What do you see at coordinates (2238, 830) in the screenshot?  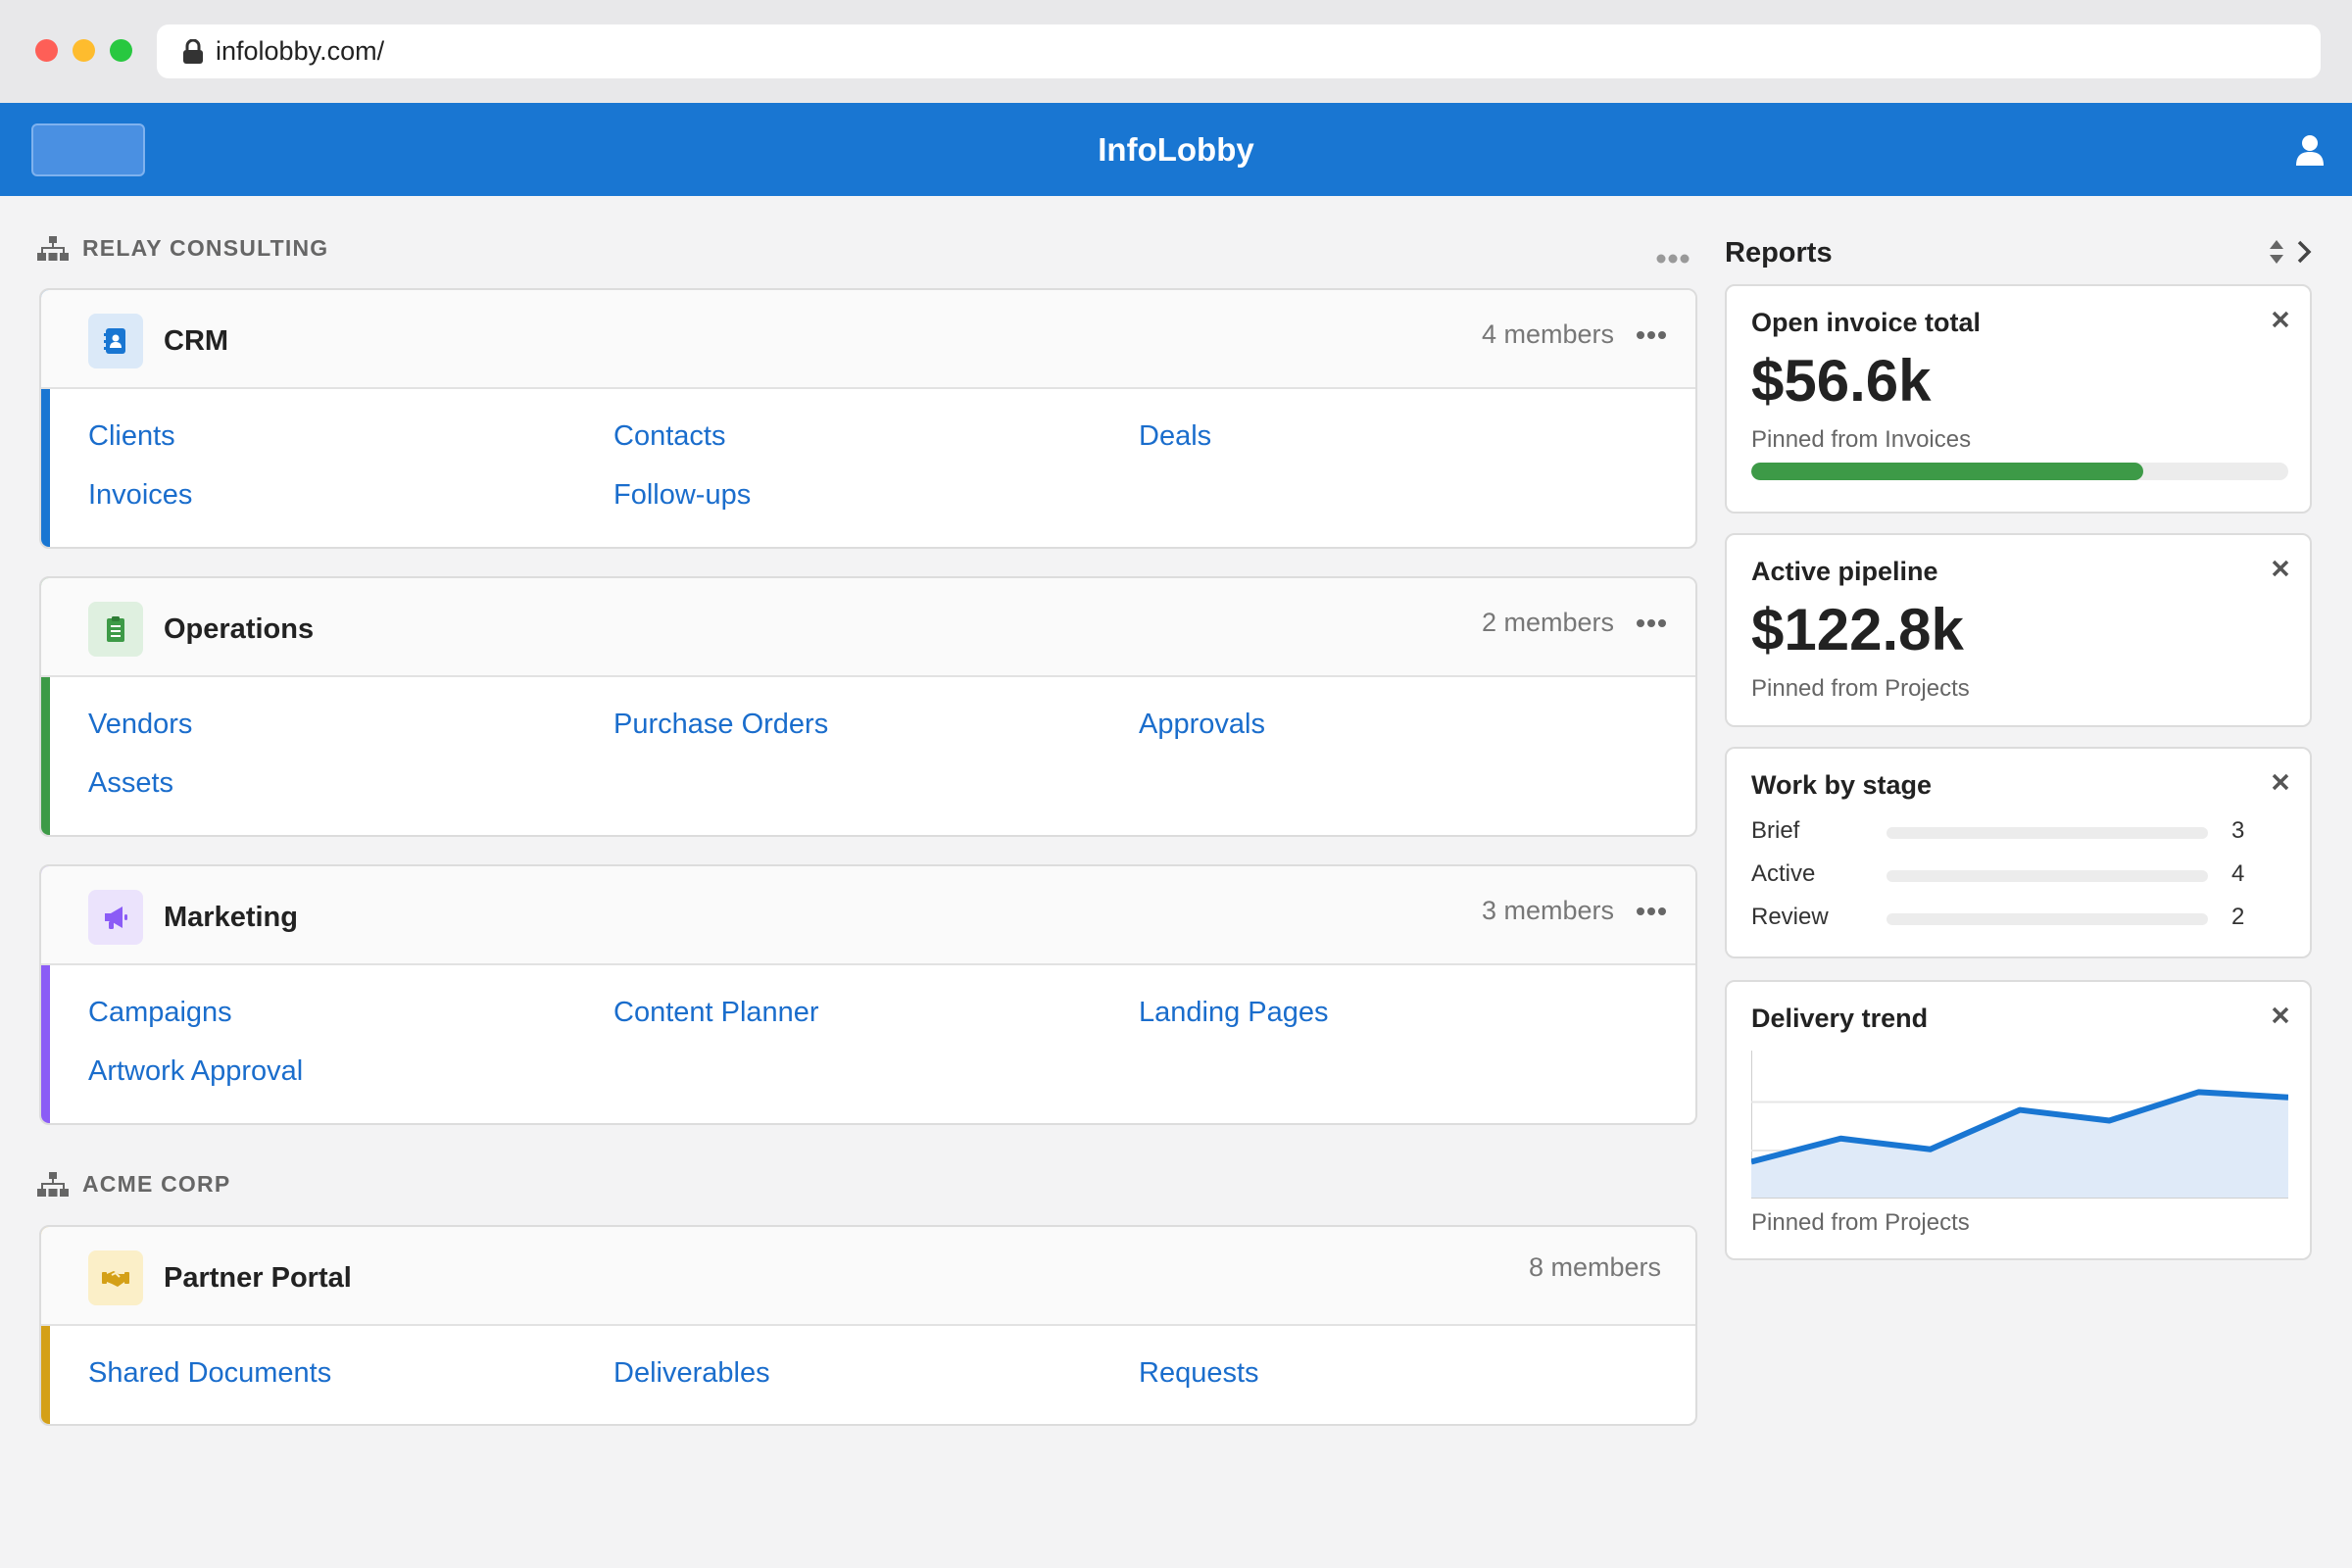 I see `stage-count: 3` at bounding box center [2238, 830].